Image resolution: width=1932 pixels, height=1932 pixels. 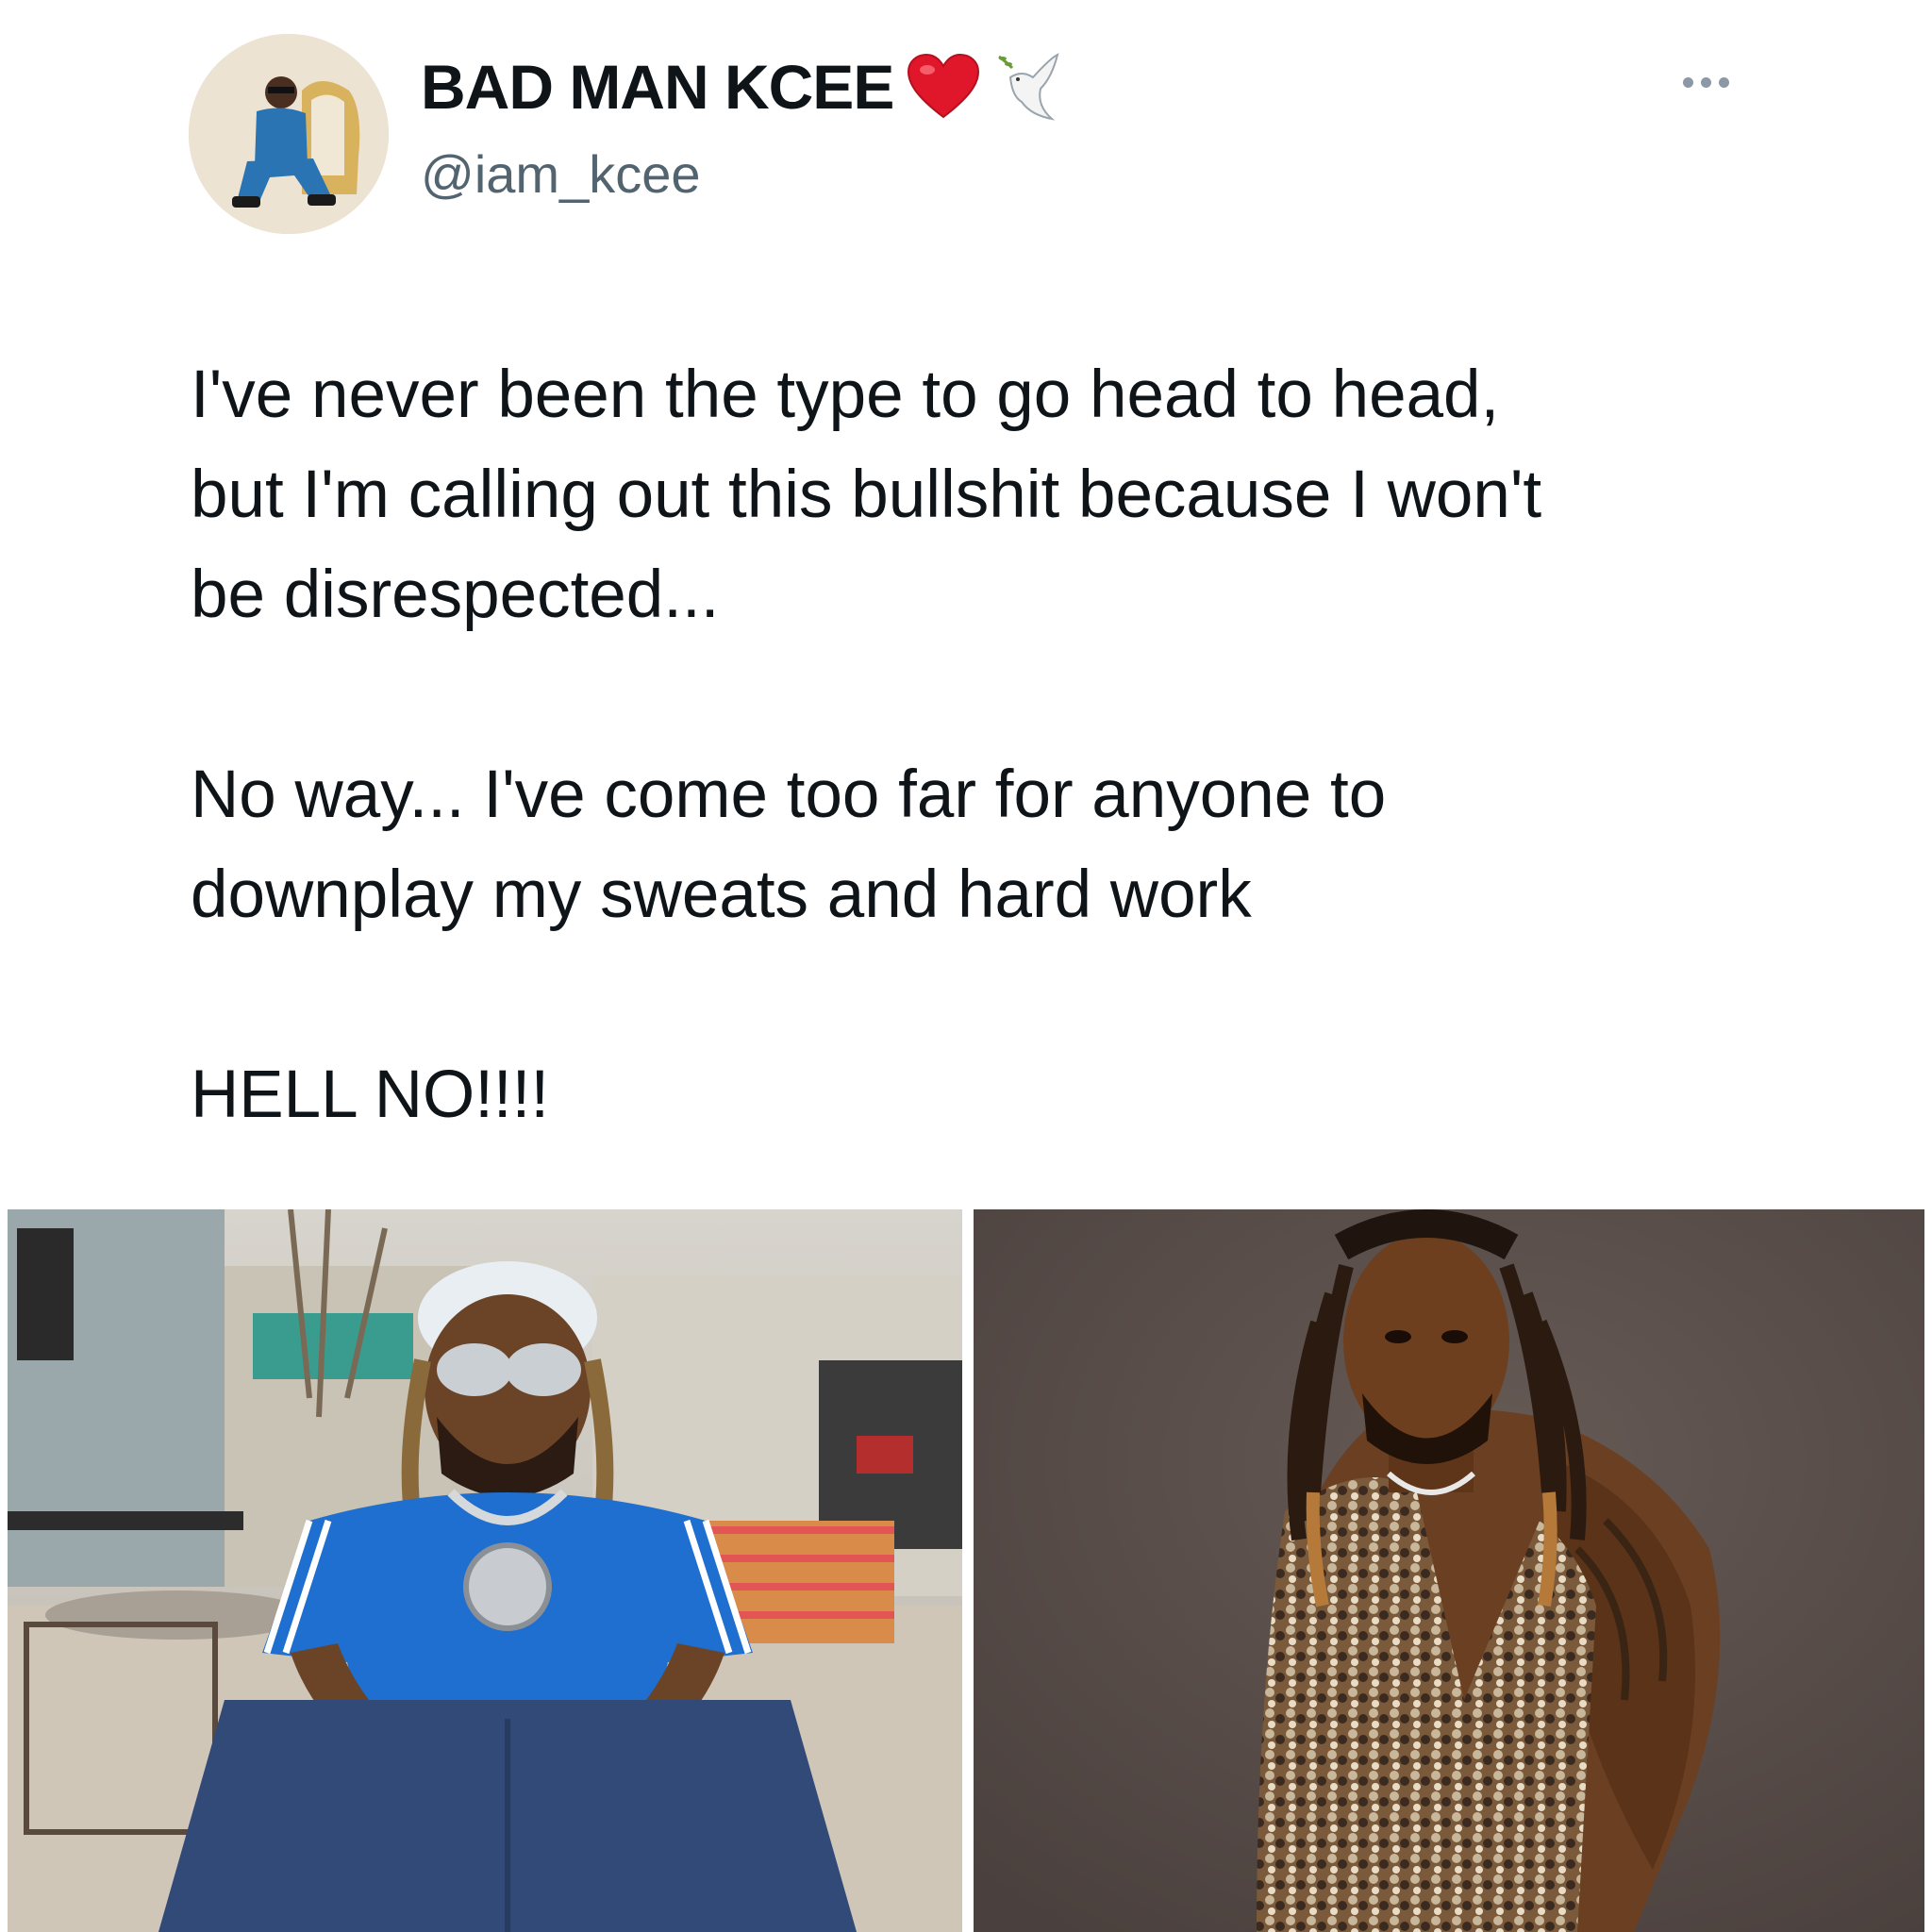 I want to click on author-avatar, so click(x=289, y=134).